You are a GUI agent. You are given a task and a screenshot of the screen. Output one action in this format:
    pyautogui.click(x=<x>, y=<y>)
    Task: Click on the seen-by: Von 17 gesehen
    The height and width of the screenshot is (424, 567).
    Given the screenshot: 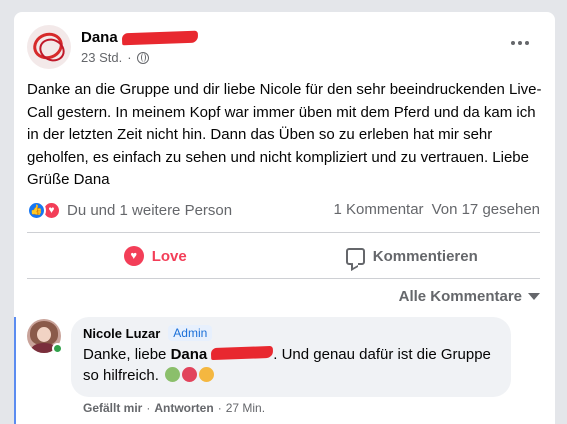 What is the action you would take?
    pyautogui.click(x=486, y=209)
    